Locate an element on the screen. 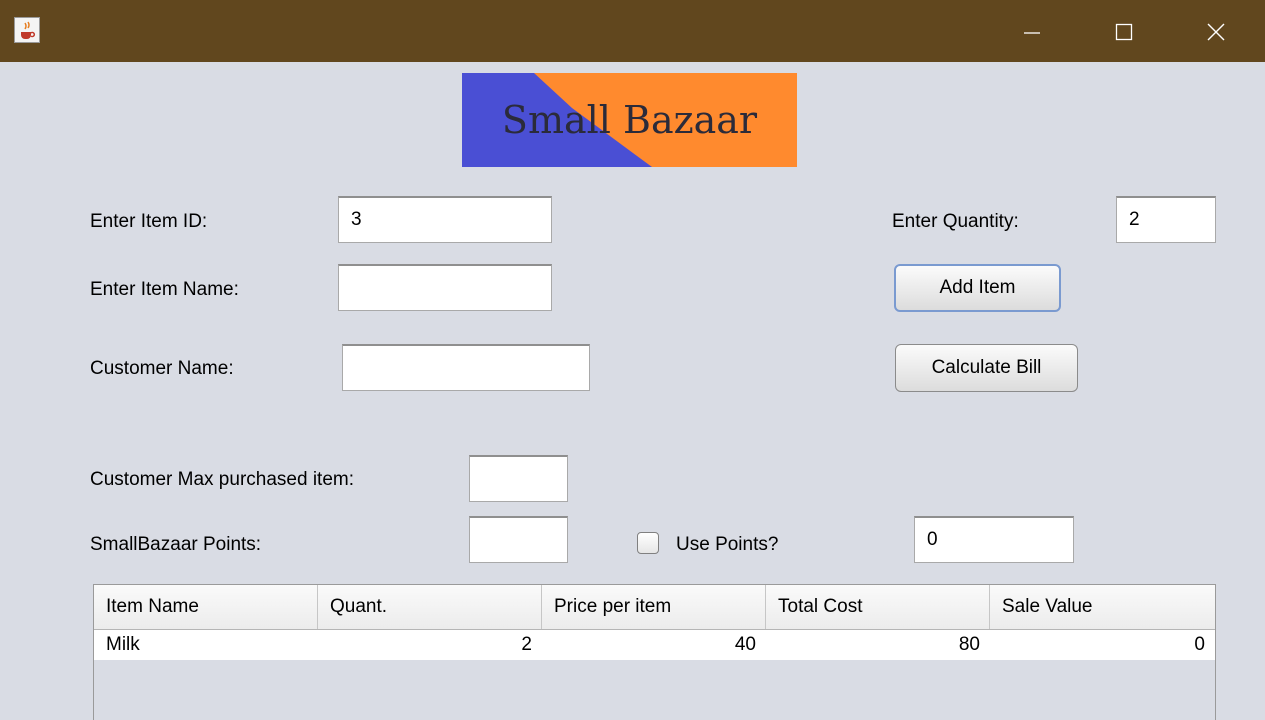  cell-quantity: 2 is located at coordinates (526, 644).